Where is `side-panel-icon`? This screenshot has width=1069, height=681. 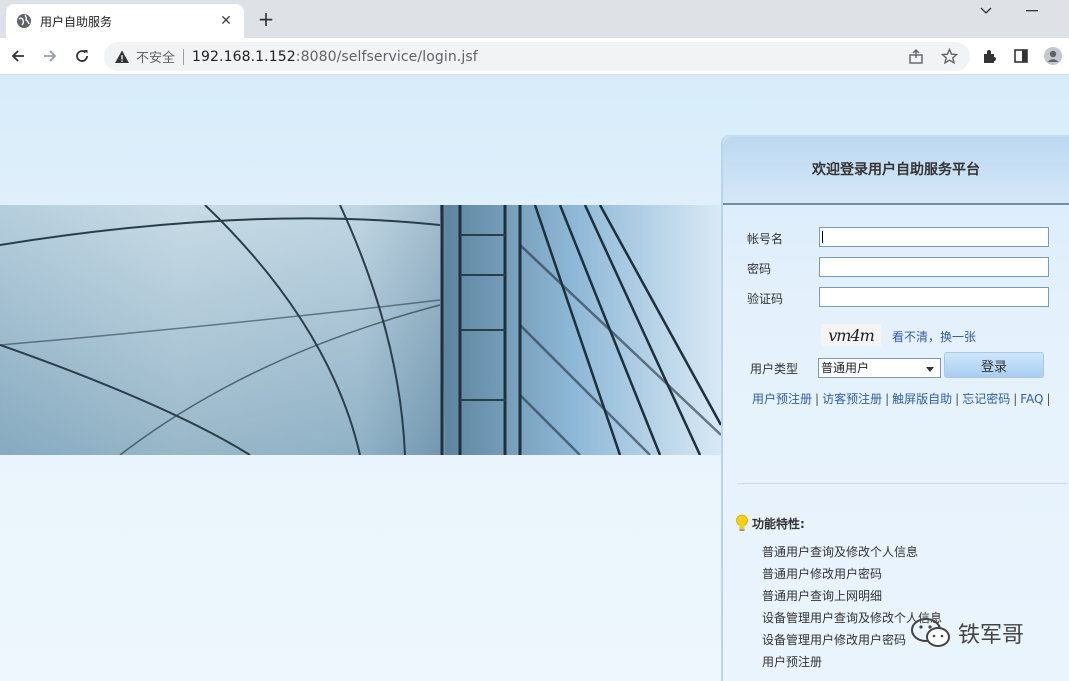 side-panel-icon is located at coordinates (1021, 56).